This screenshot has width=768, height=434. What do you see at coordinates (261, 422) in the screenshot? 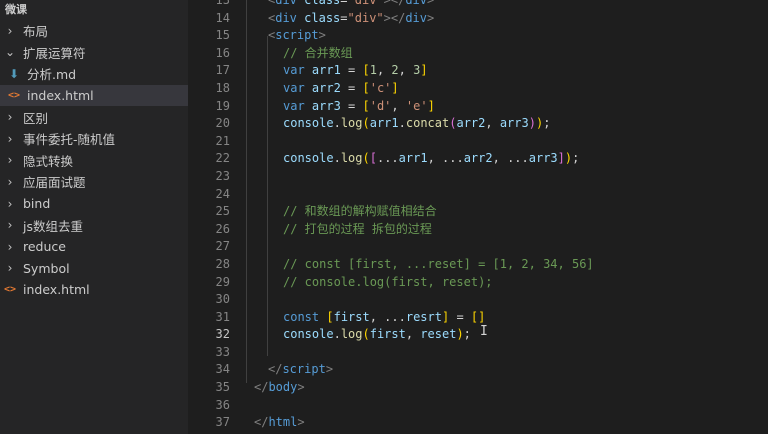
I see `code-token: </` at bounding box center [261, 422].